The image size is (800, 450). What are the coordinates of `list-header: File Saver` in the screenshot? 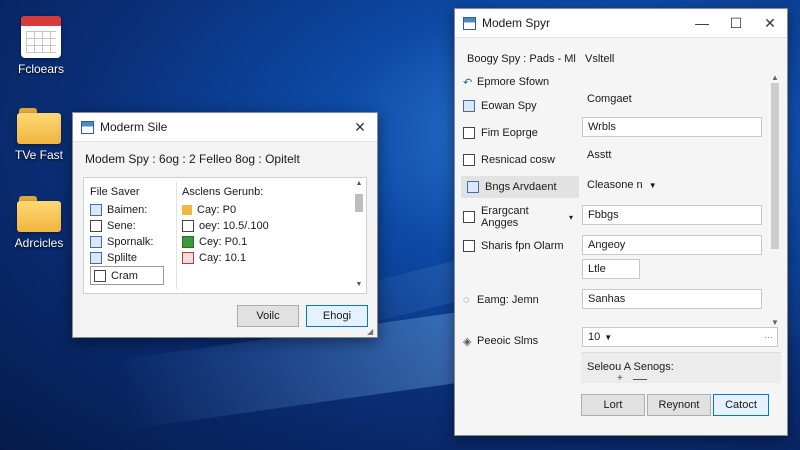 It's located at (115, 192).